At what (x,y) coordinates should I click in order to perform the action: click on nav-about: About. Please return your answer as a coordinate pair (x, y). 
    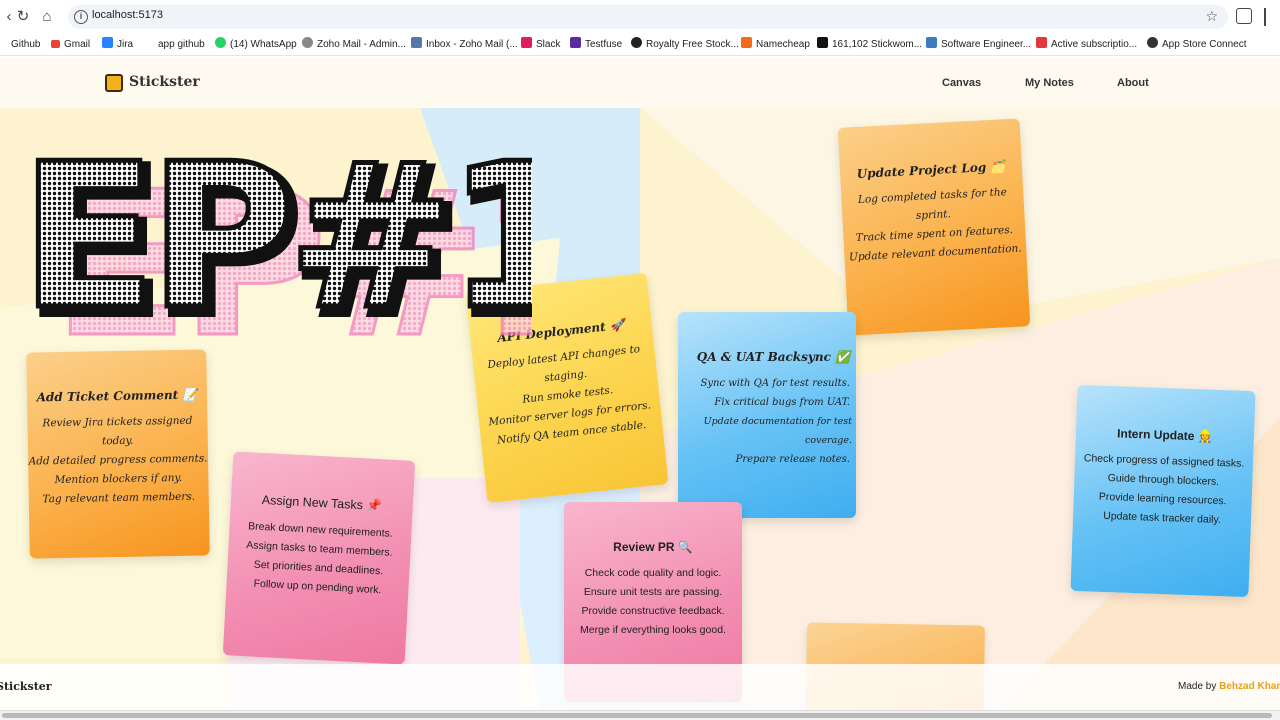
    Looking at the image, I should click on (1133, 83).